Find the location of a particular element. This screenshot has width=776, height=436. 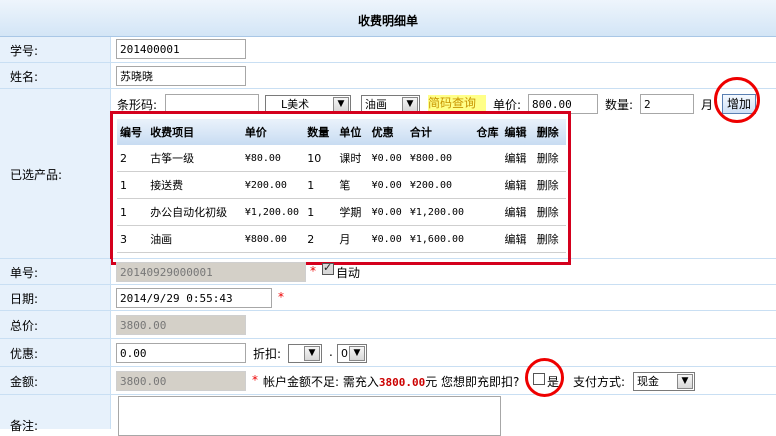

row-student-name: 姓名: is located at coordinates (388, 76).